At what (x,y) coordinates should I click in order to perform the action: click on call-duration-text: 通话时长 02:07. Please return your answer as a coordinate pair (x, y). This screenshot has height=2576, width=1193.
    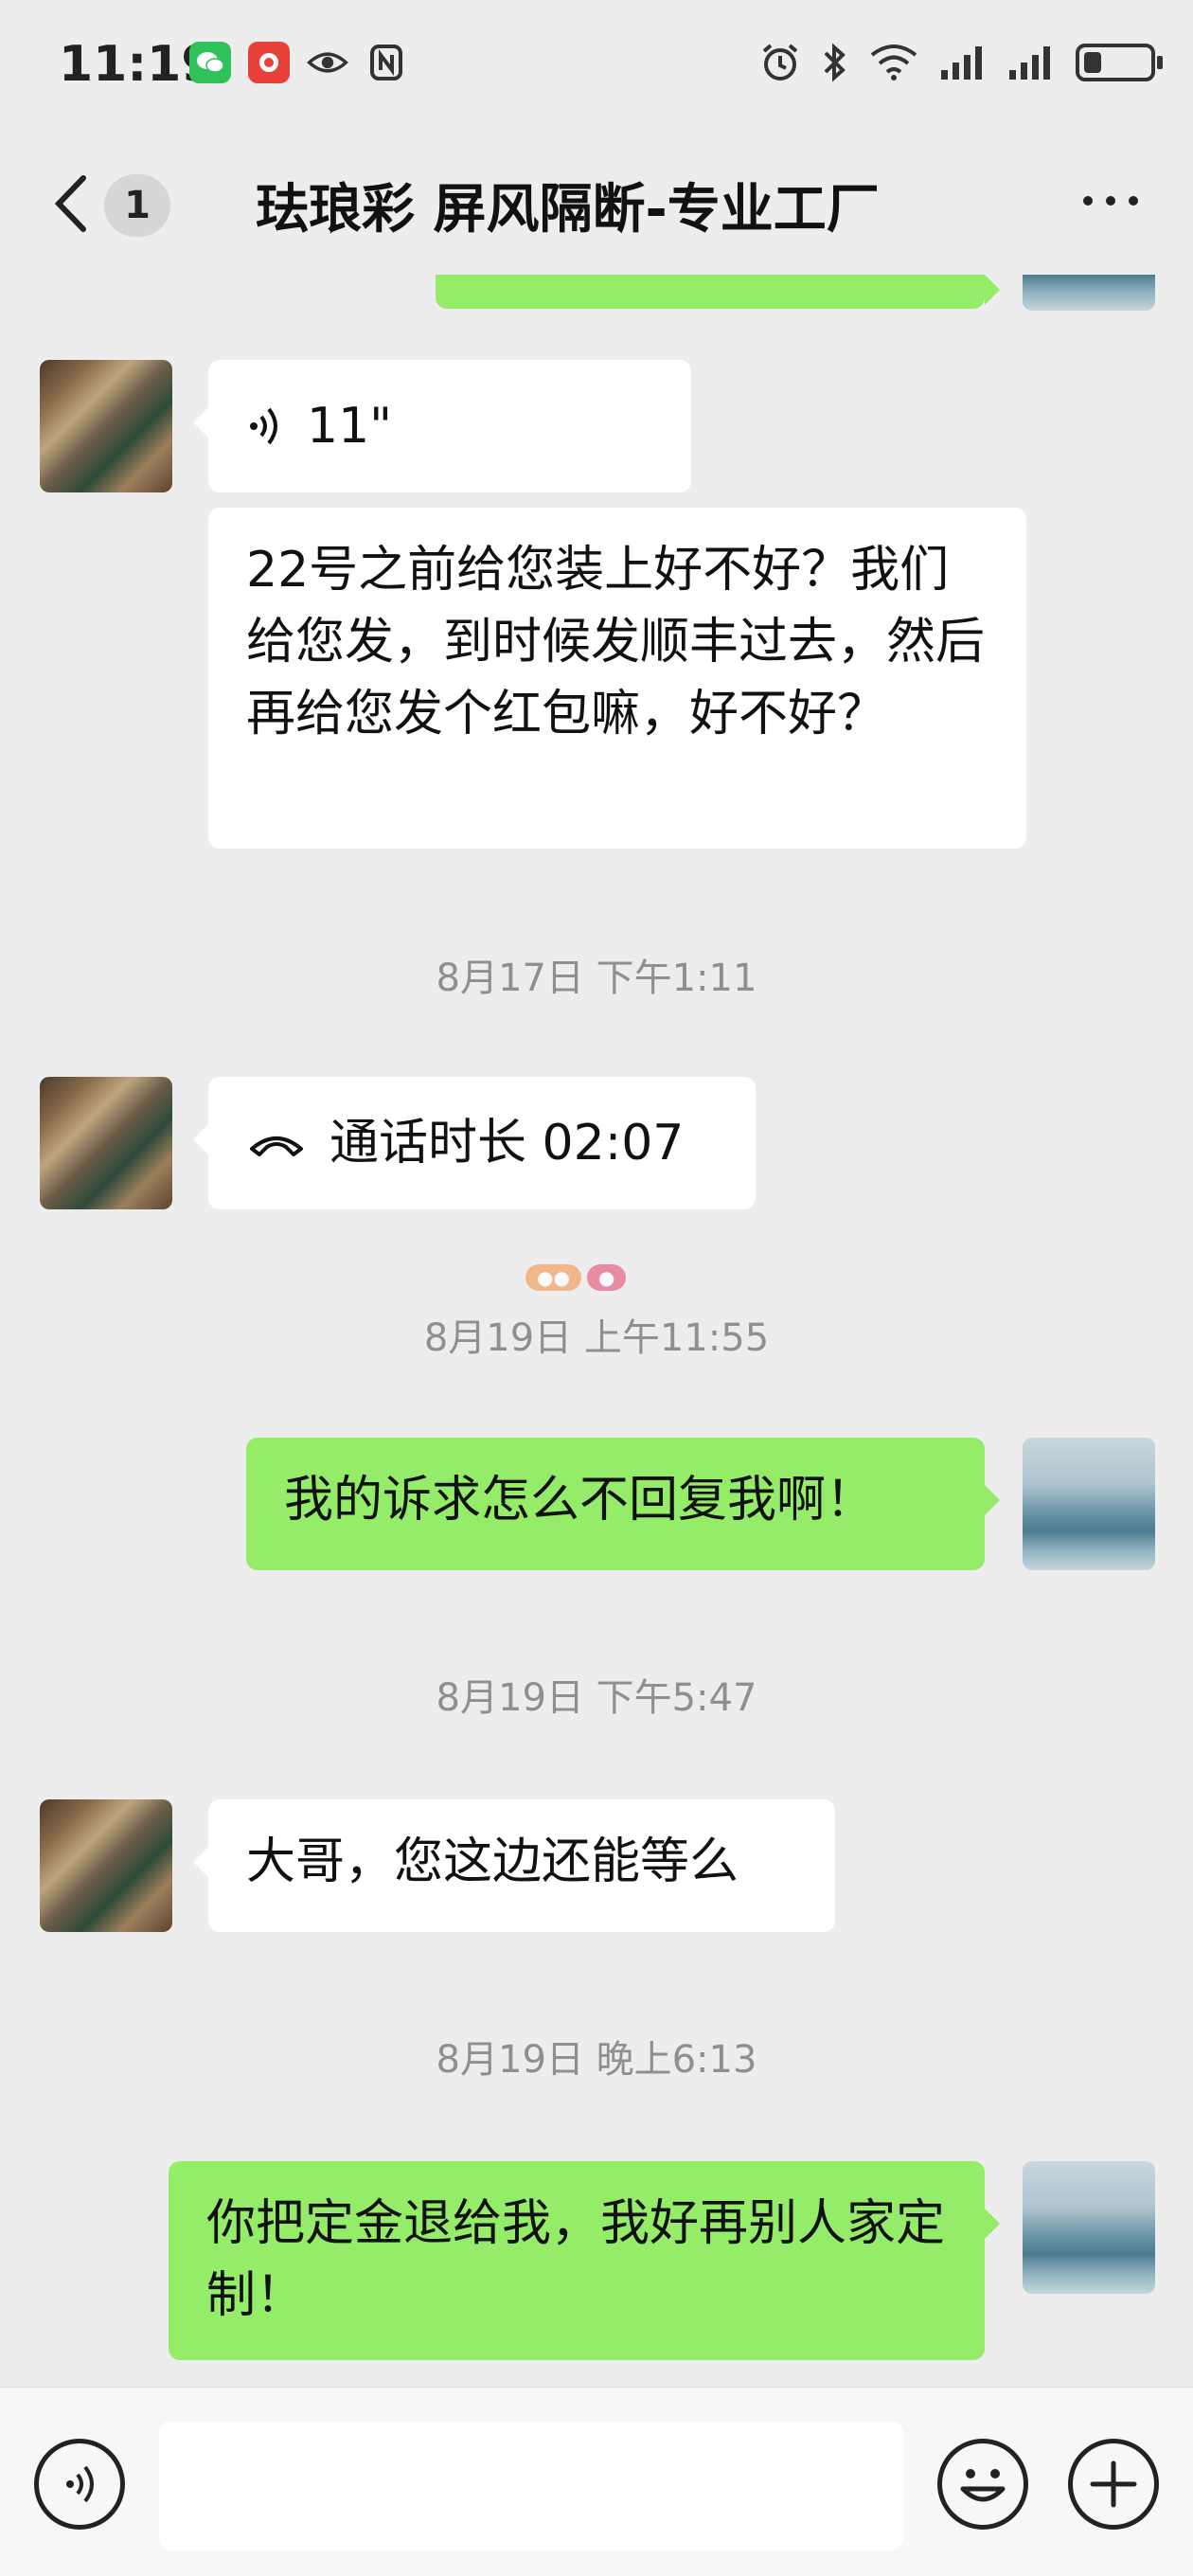
    Looking at the image, I should click on (507, 1143).